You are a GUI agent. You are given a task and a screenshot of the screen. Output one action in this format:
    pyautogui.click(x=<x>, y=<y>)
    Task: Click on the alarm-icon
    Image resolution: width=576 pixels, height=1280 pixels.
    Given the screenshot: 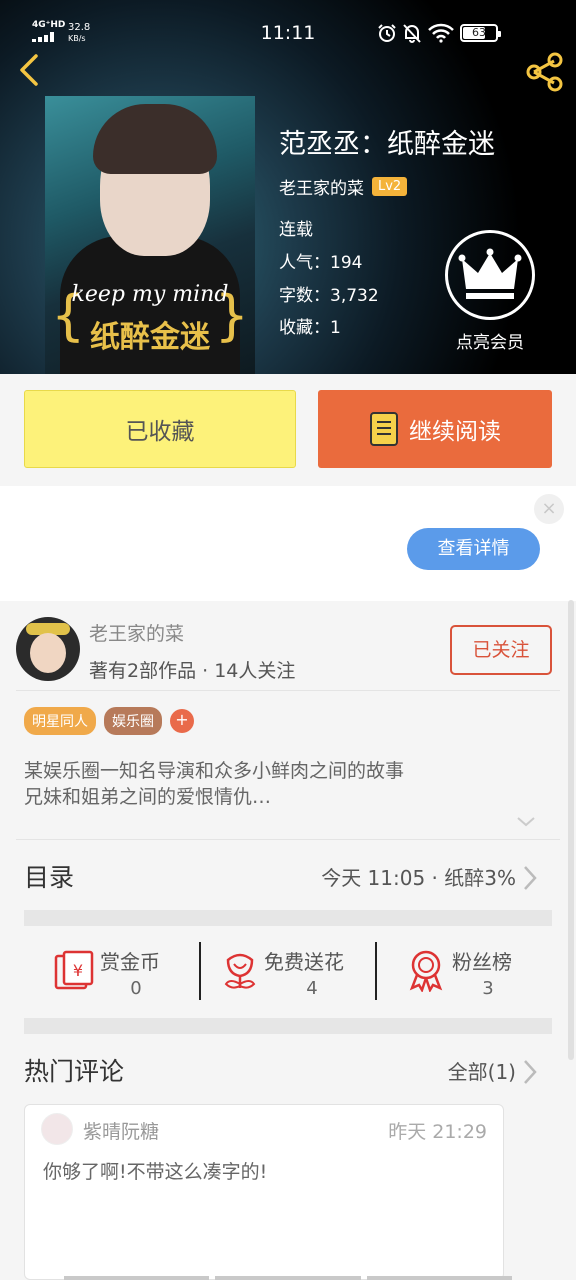 What is the action you would take?
    pyautogui.click(x=387, y=33)
    